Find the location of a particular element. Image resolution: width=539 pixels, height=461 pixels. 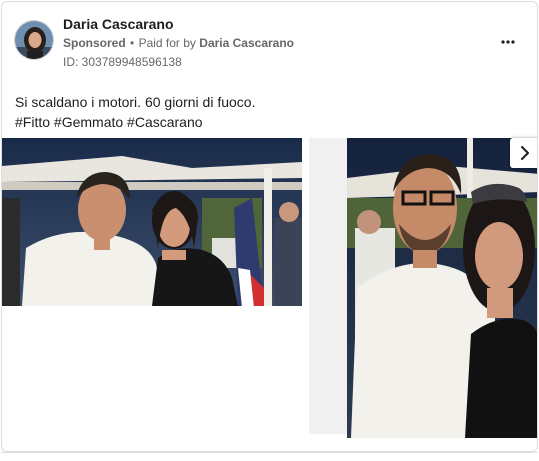

sponsored-label: Sponsored is located at coordinates (94, 43).